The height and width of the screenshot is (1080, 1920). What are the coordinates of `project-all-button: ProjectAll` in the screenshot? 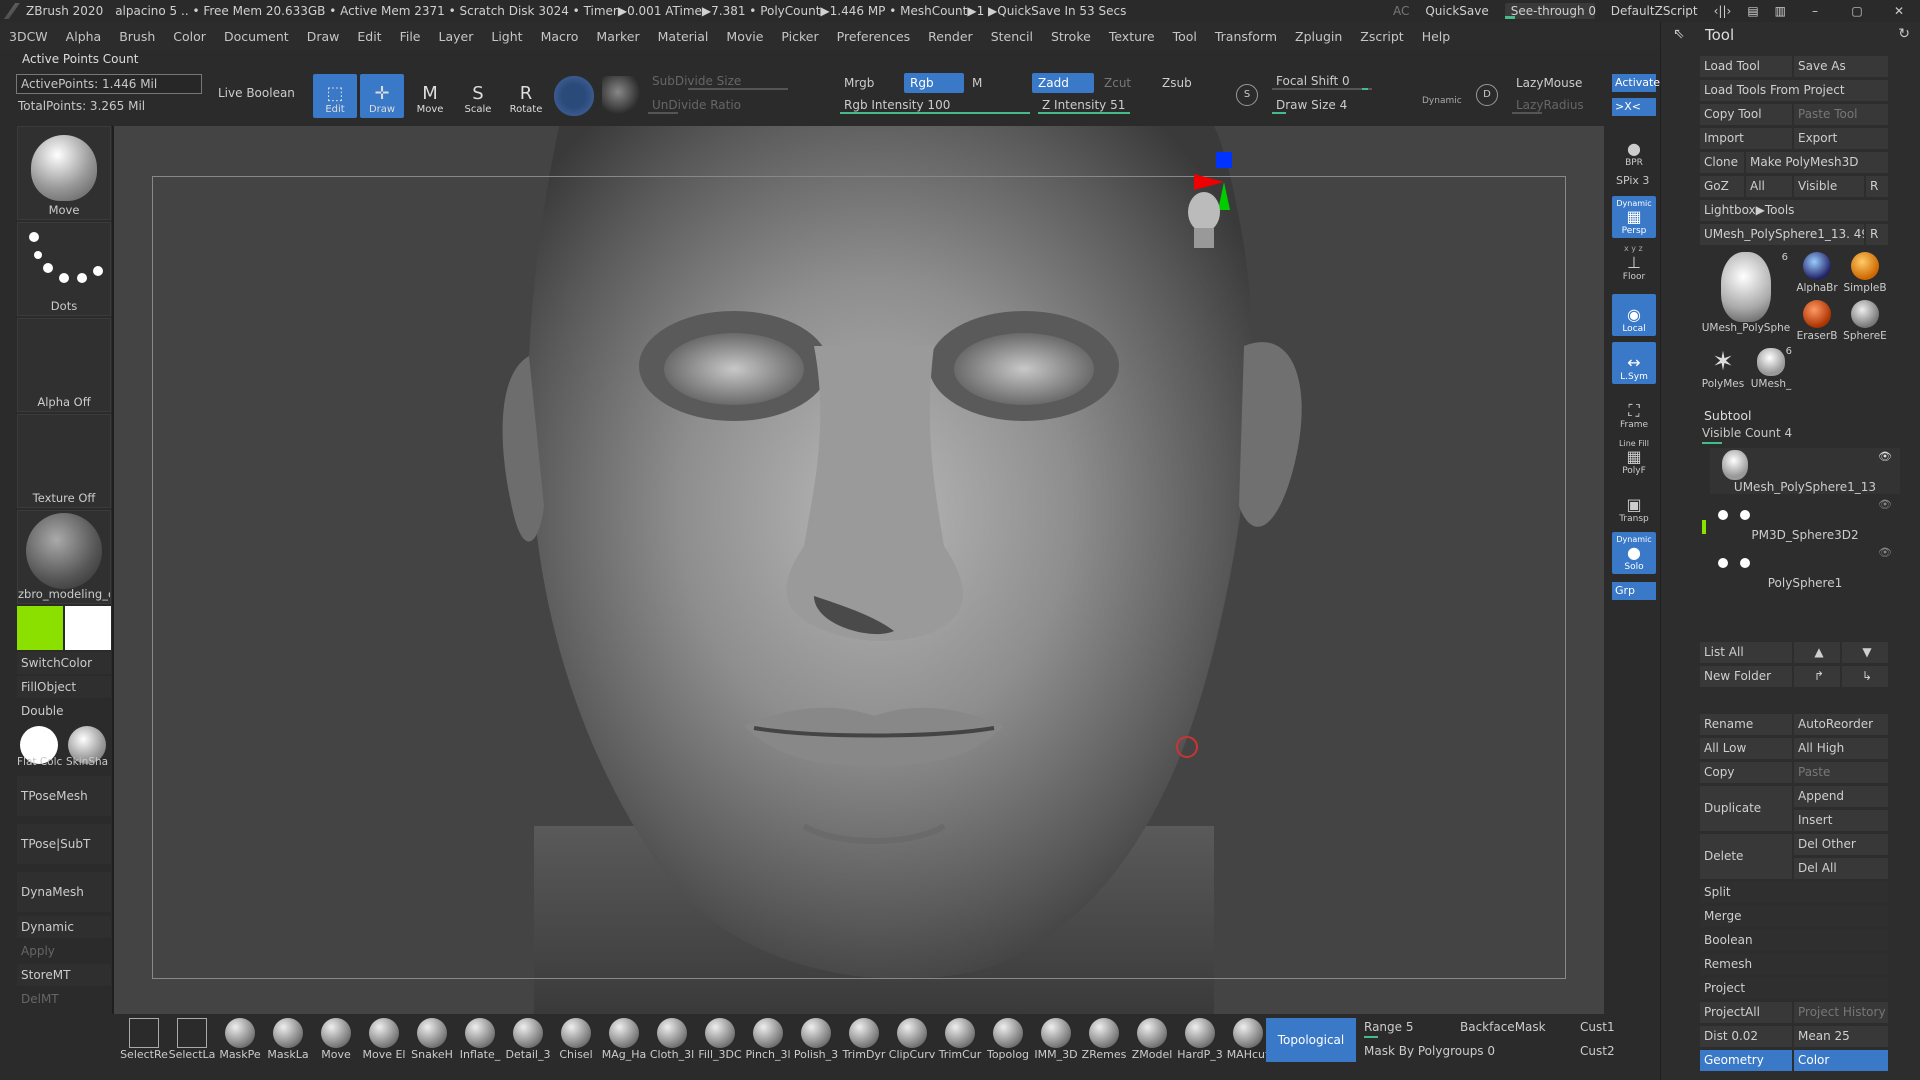 It's located at (1746, 1012).